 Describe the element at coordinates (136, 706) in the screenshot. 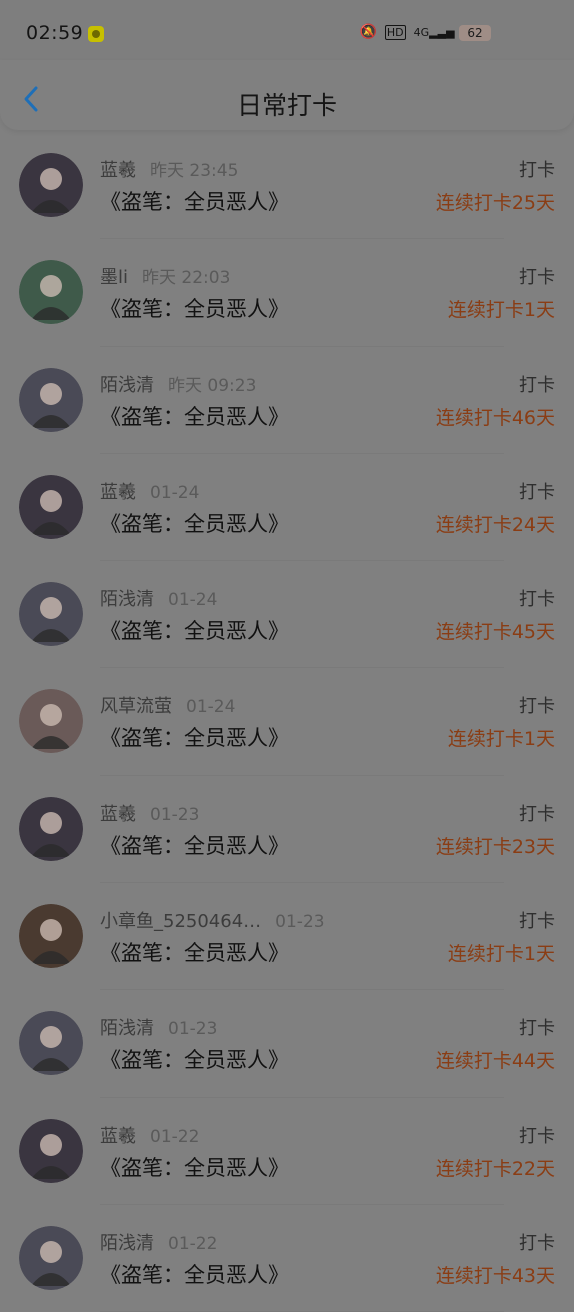

I see `username: 风草流萤` at that location.